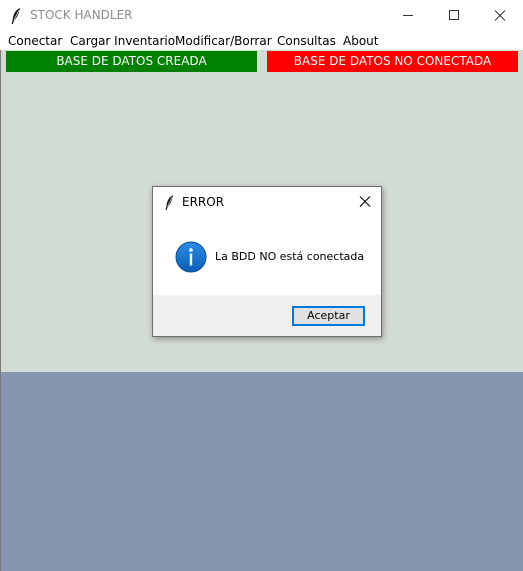 This screenshot has height=571, width=523. I want to click on info-icon, so click(191, 257).